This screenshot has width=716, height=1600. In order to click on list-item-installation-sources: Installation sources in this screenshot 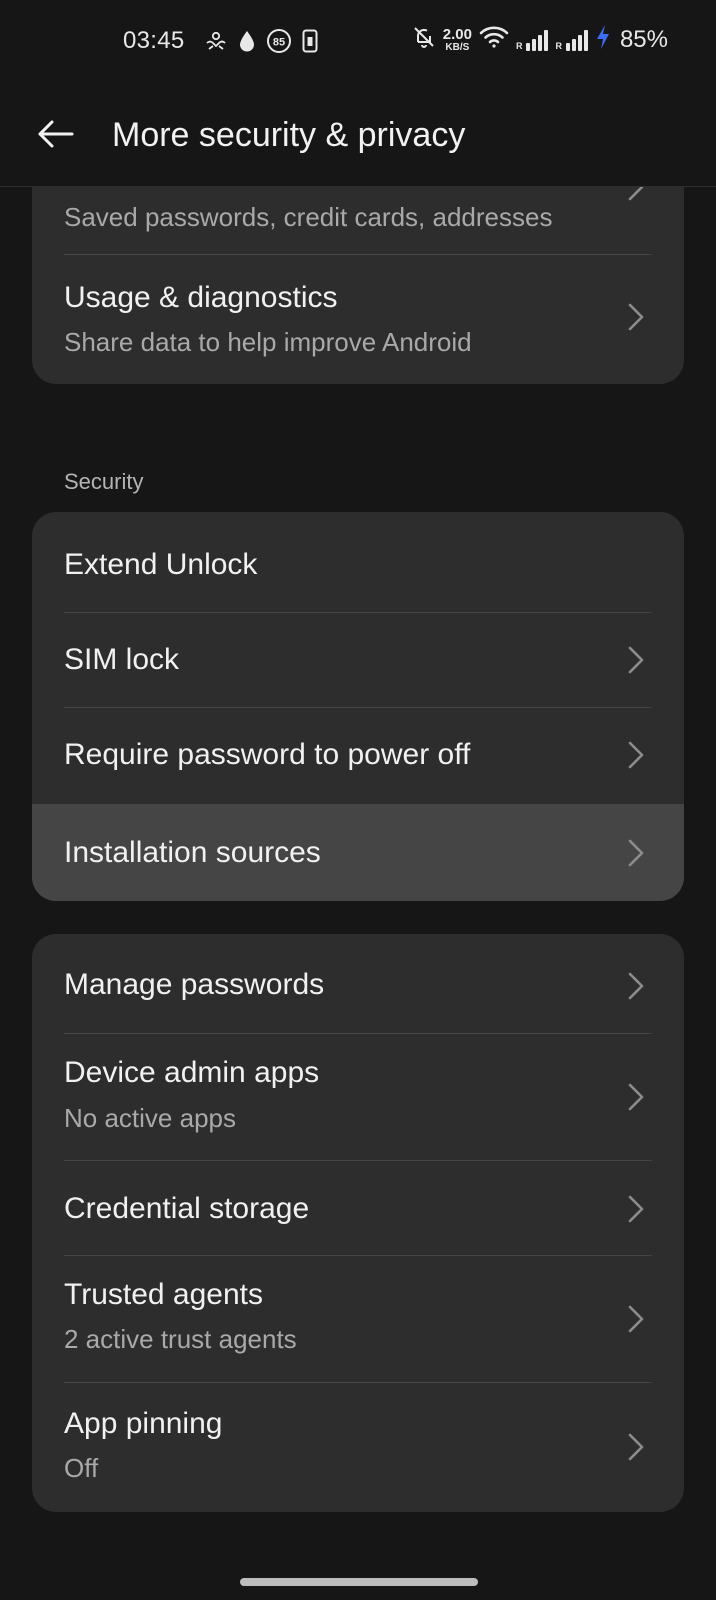, I will do `click(358, 852)`.